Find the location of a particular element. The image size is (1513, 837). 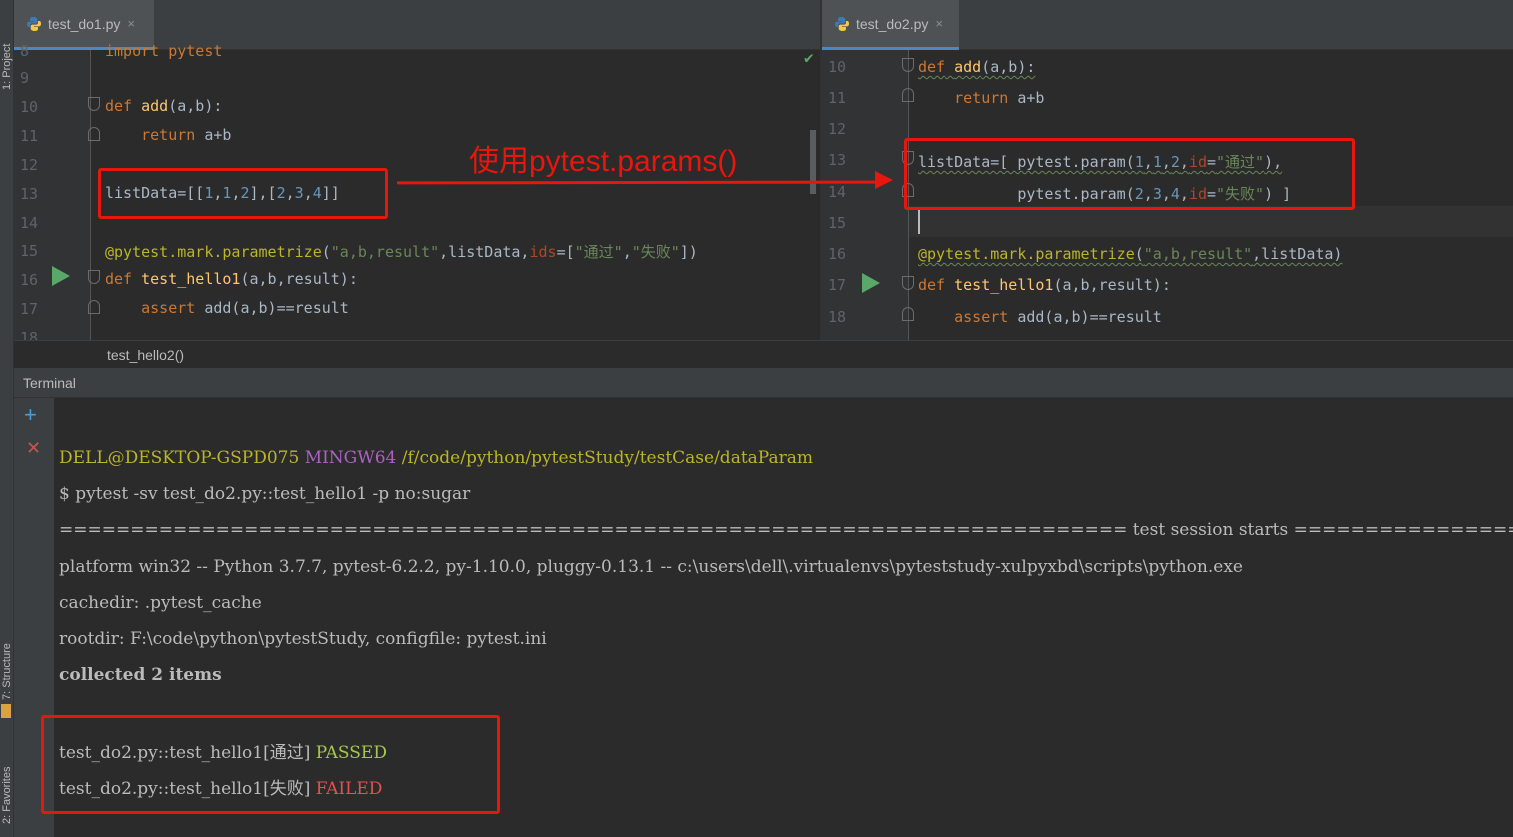

structure-icon is located at coordinates (6, 711).